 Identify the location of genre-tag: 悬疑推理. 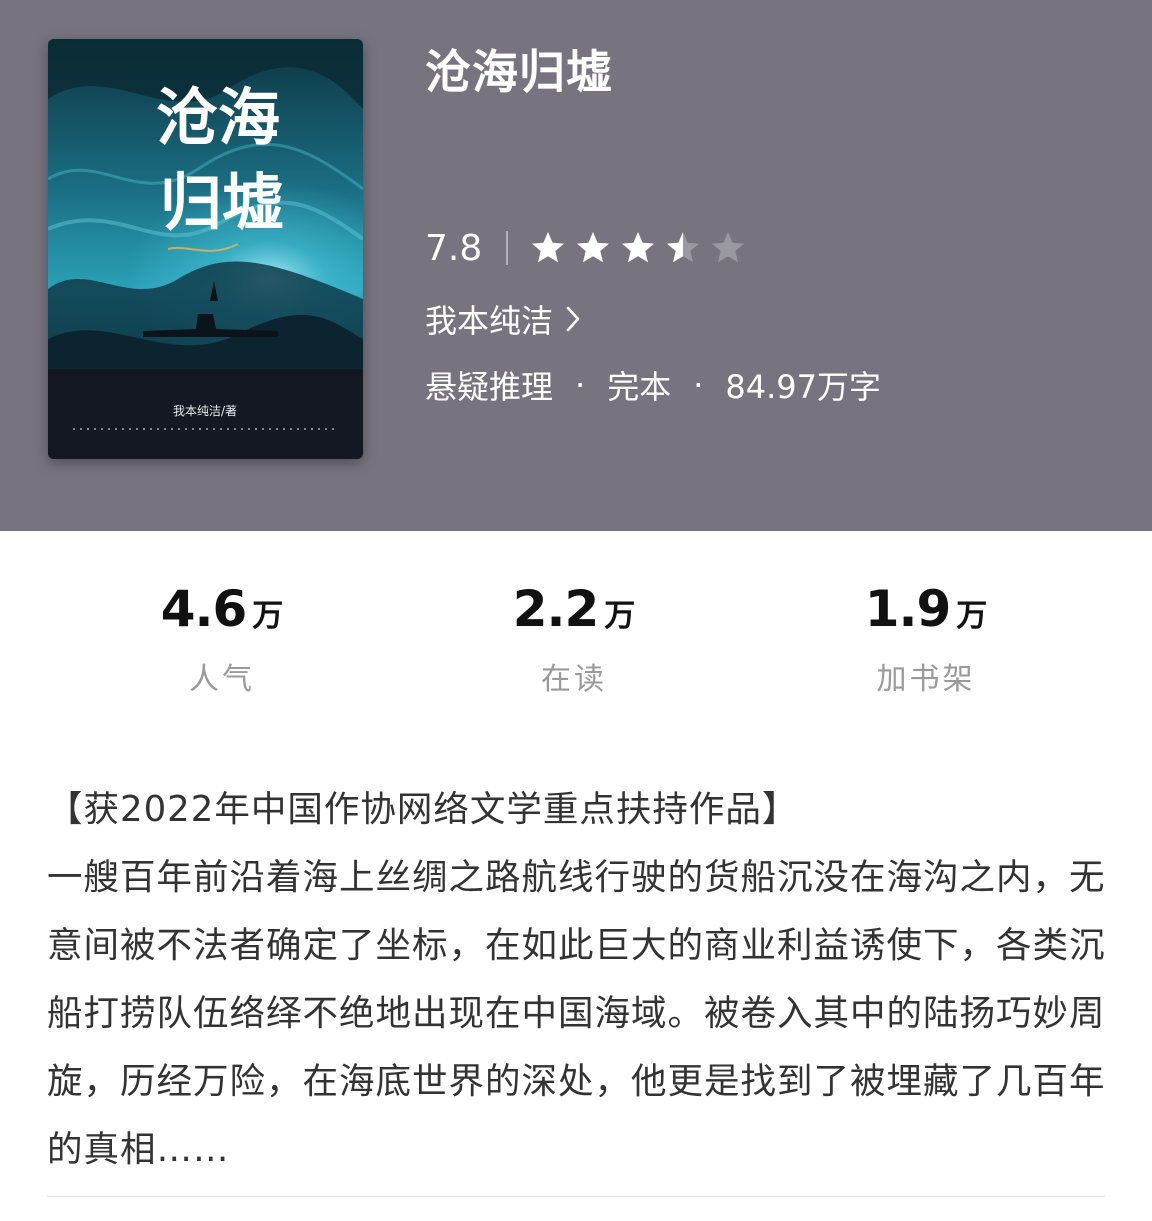
(489, 385).